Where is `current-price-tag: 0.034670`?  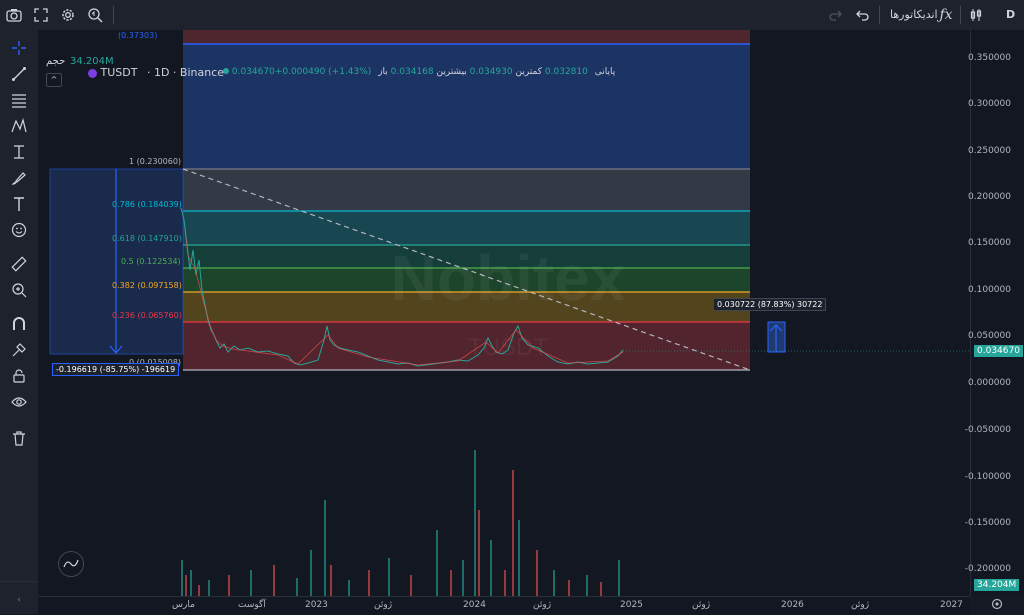
current-price-tag: 0.034670 is located at coordinates (998, 351).